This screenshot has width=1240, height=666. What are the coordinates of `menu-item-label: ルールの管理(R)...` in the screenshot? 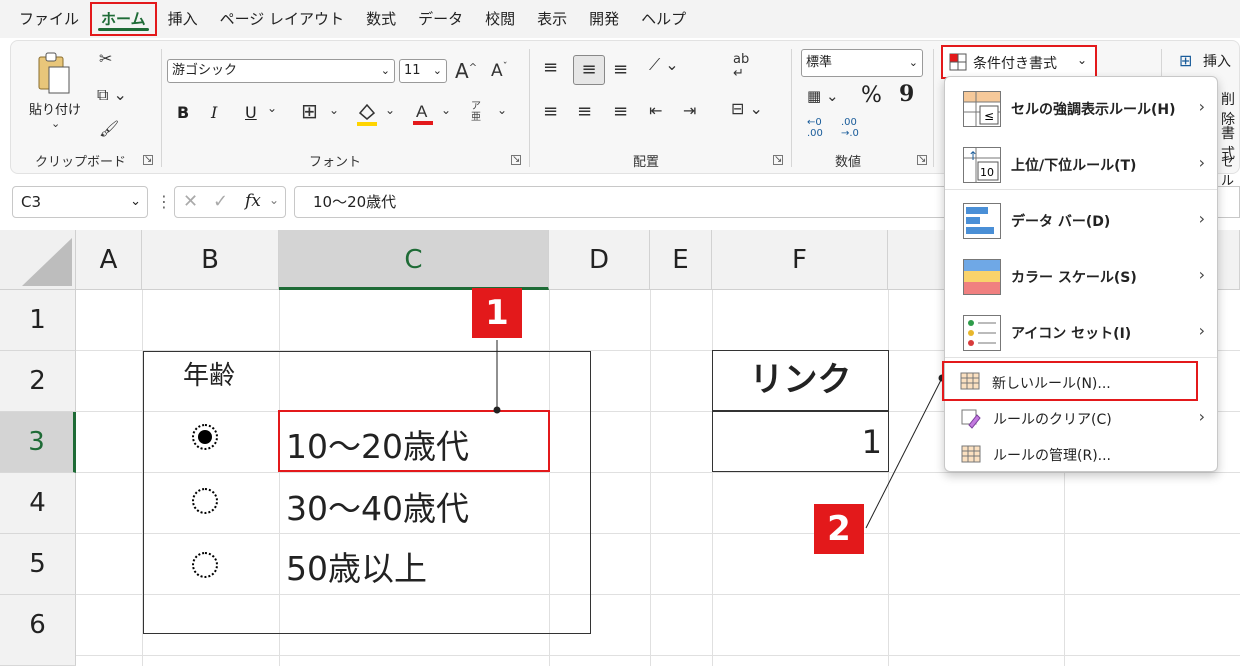 It's located at (1052, 456).